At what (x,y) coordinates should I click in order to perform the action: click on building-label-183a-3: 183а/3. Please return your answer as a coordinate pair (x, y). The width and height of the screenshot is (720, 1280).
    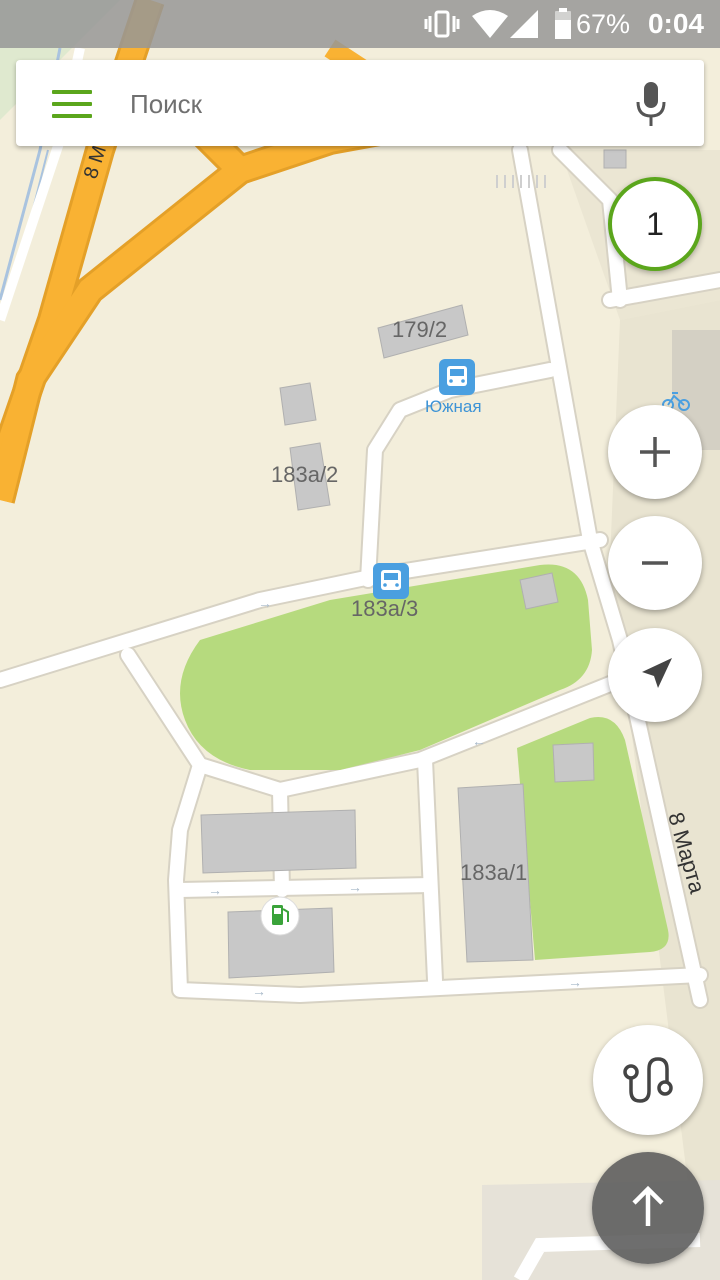
    Looking at the image, I should click on (384, 608).